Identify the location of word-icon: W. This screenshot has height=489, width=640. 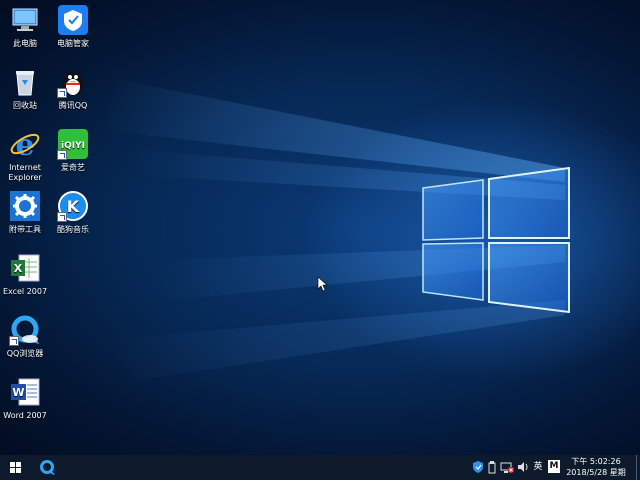
(25, 392).